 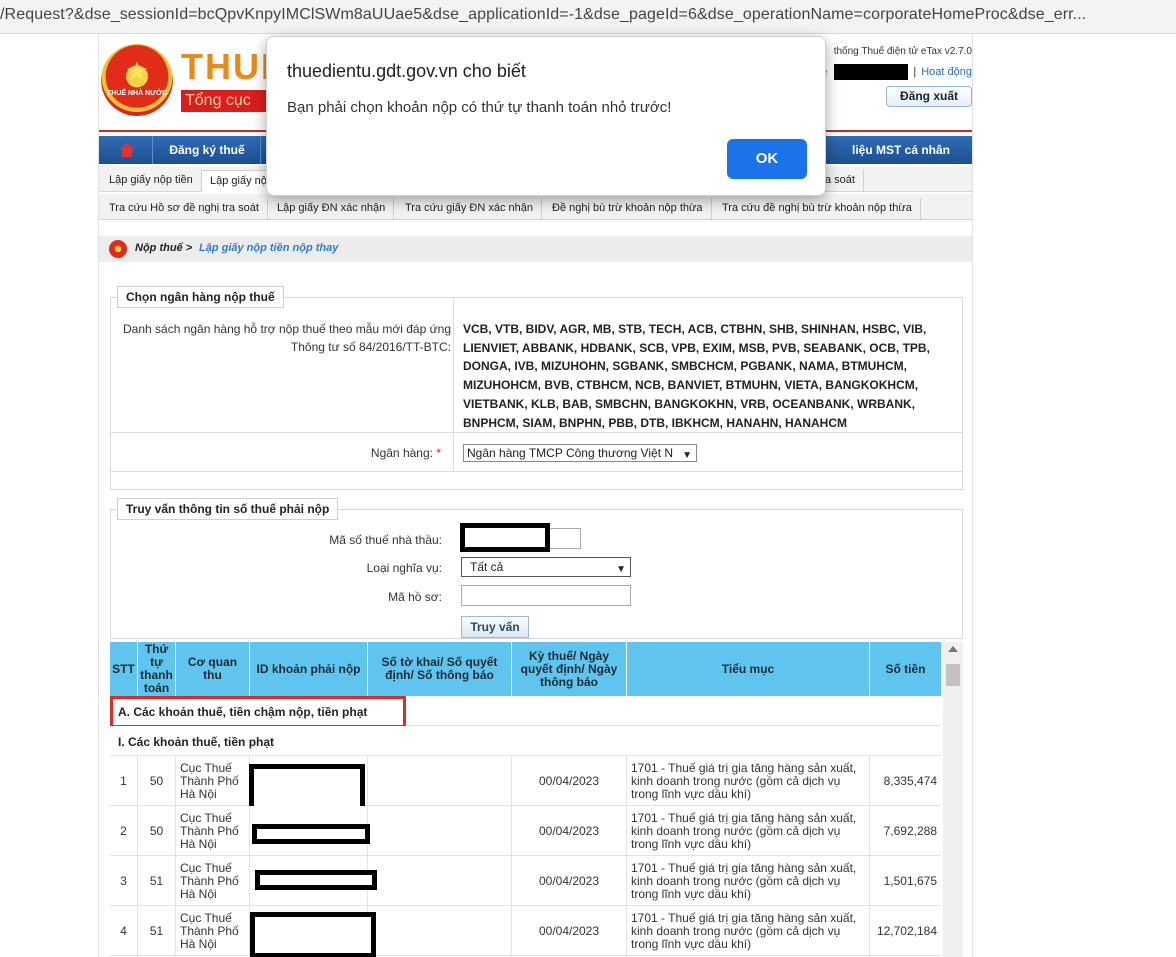 I want to click on cell-stt: 4, so click(x=124, y=931).